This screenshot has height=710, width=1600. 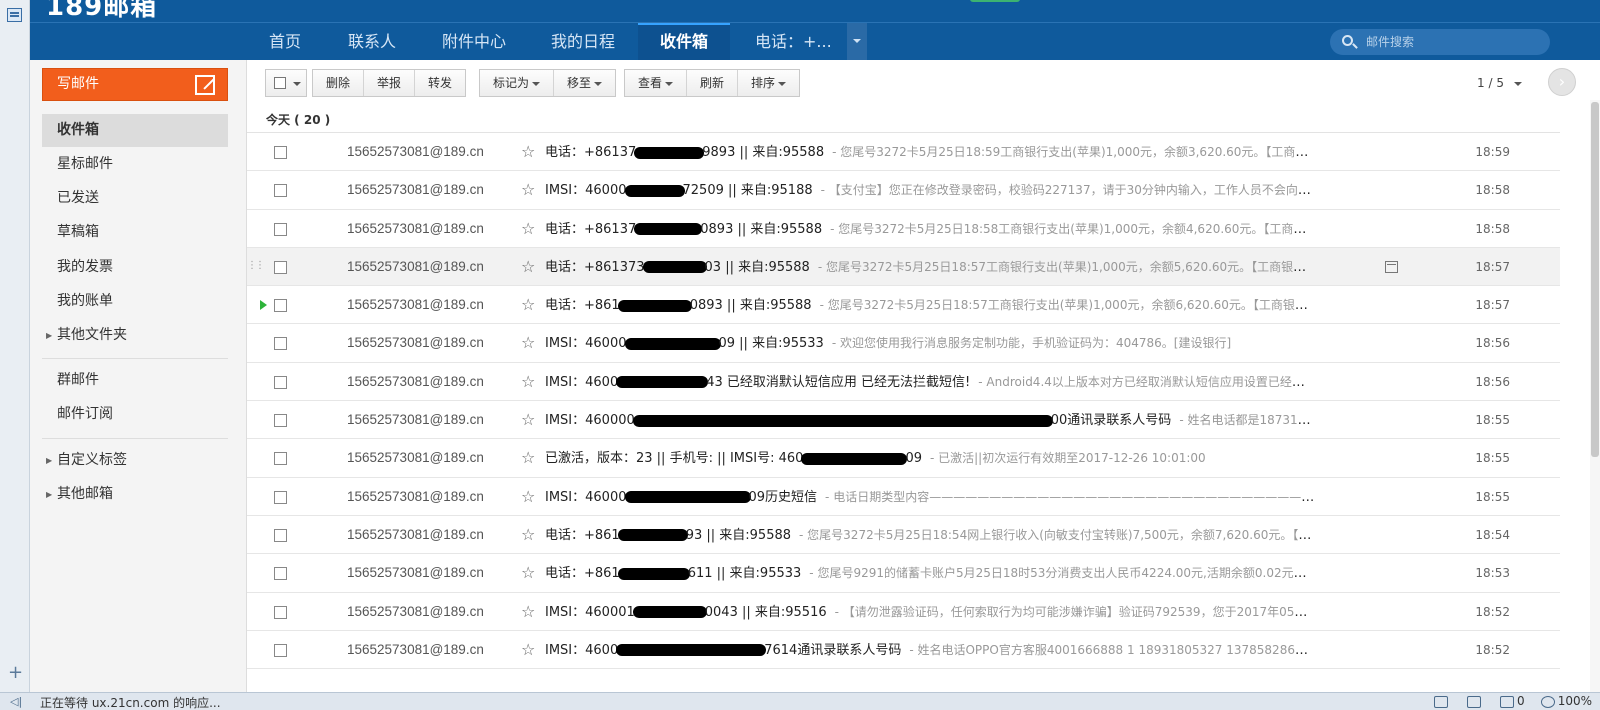 What do you see at coordinates (474, 42) in the screenshot?
I see `nav-attachments: 附件中心` at bounding box center [474, 42].